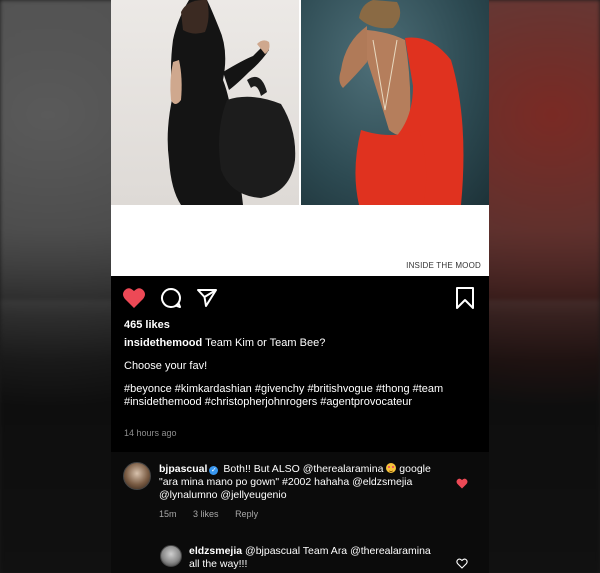 This screenshot has width=600, height=573. What do you see at coordinates (183, 469) in the screenshot?
I see `comment-username: bjpascual` at bounding box center [183, 469].